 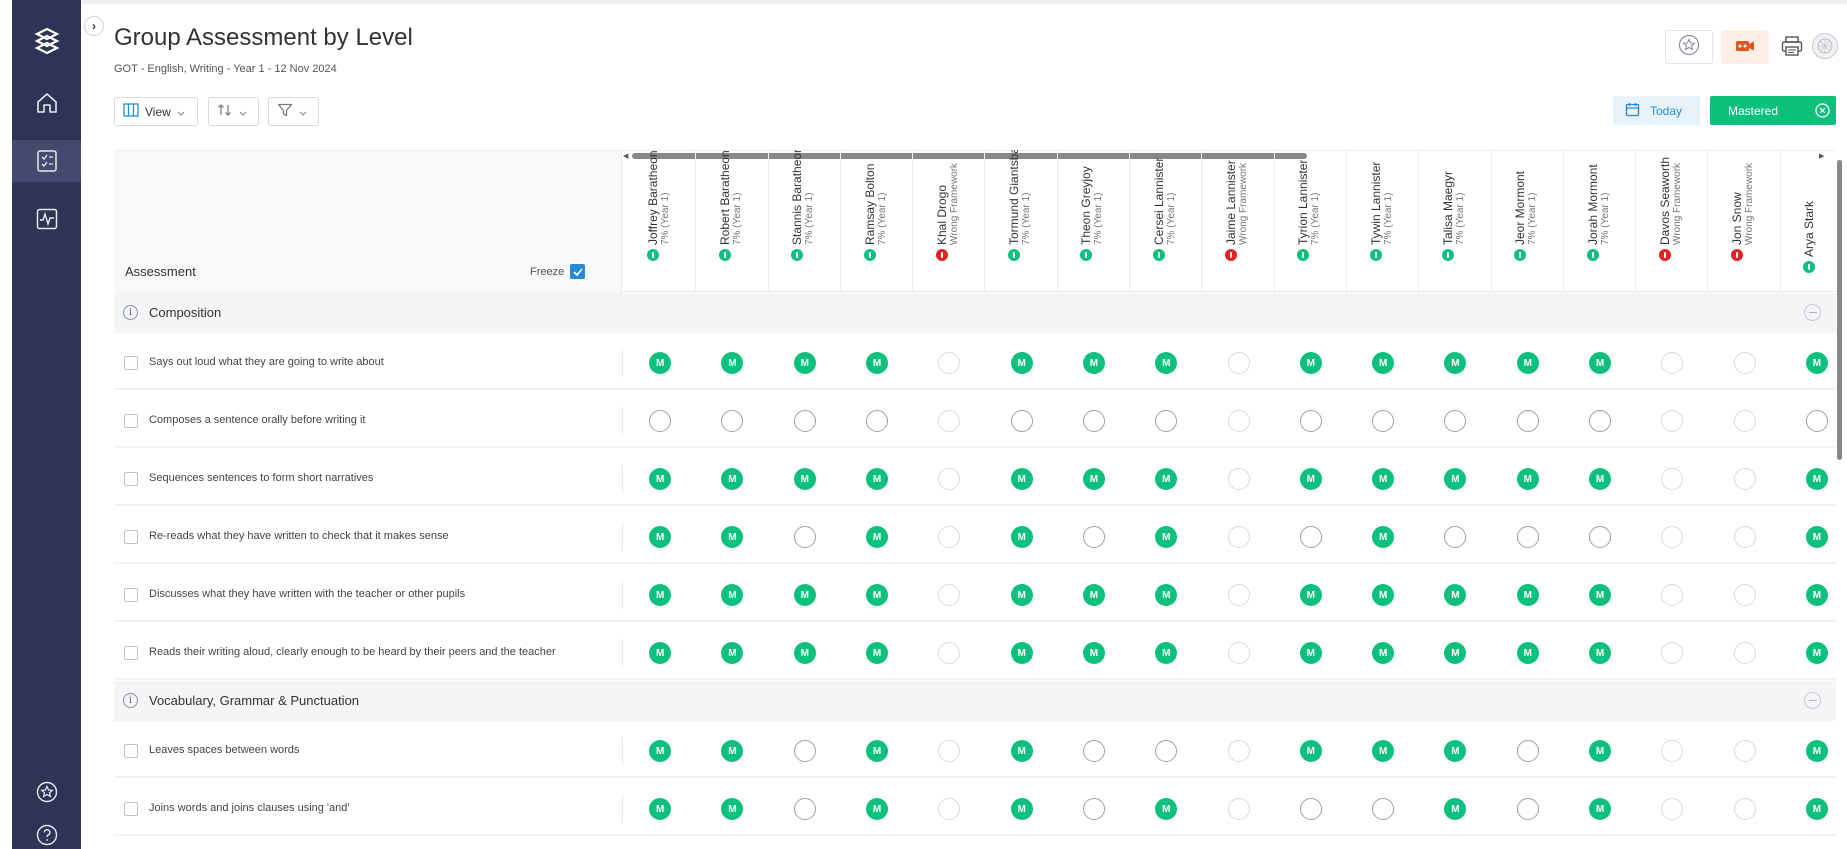 I want to click on section-header: i Vocabulary, Grammar & Punctuation, so click(x=975, y=701).